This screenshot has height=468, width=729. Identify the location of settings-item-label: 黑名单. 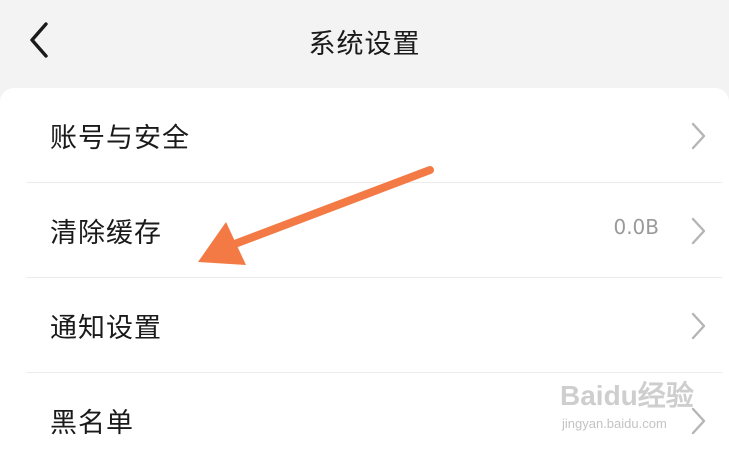
(92, 423).